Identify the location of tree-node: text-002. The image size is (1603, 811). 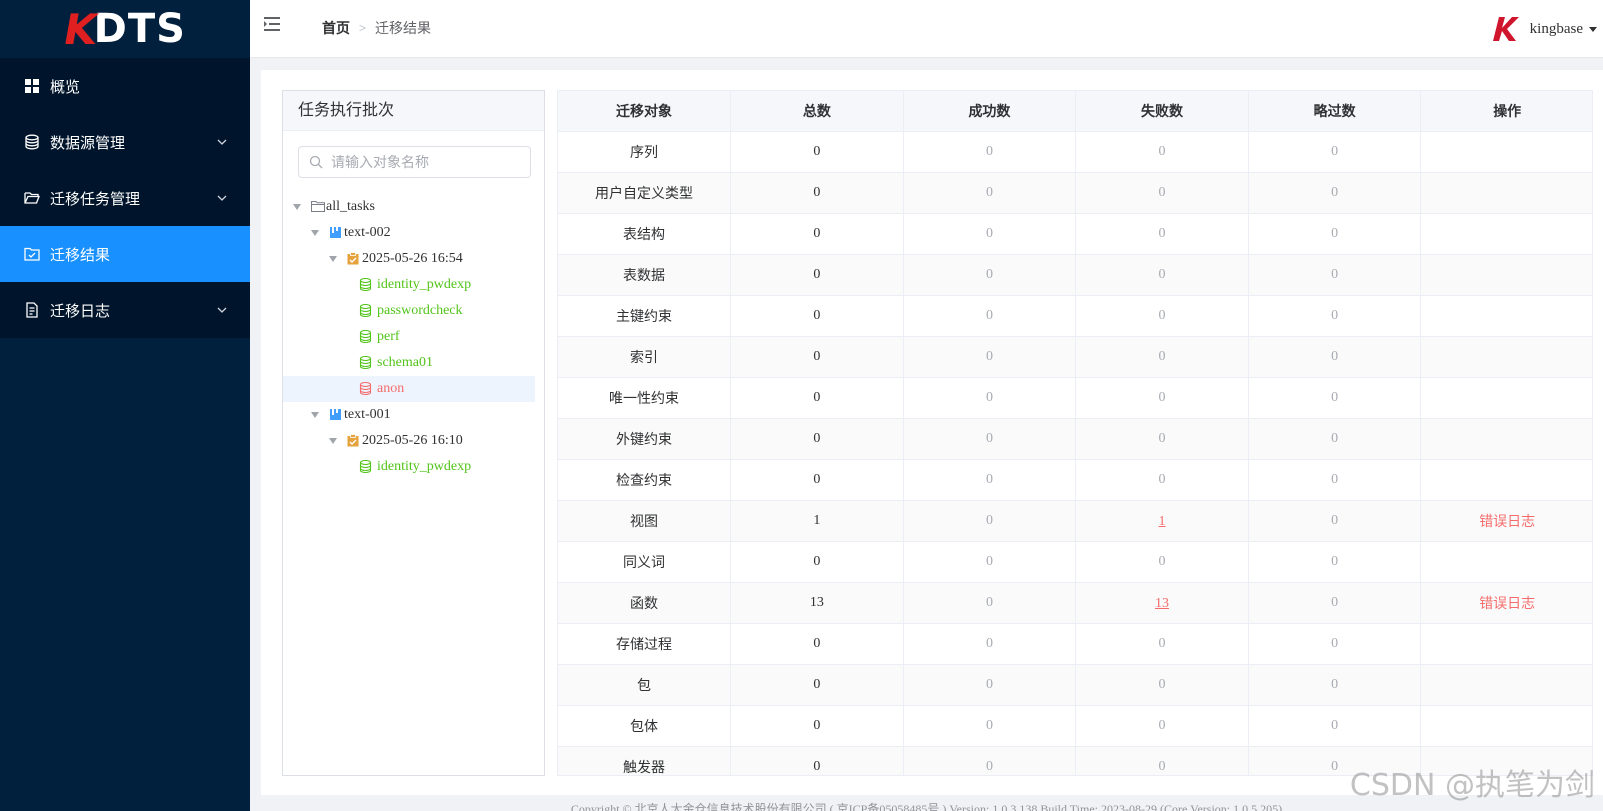
(409, 233).